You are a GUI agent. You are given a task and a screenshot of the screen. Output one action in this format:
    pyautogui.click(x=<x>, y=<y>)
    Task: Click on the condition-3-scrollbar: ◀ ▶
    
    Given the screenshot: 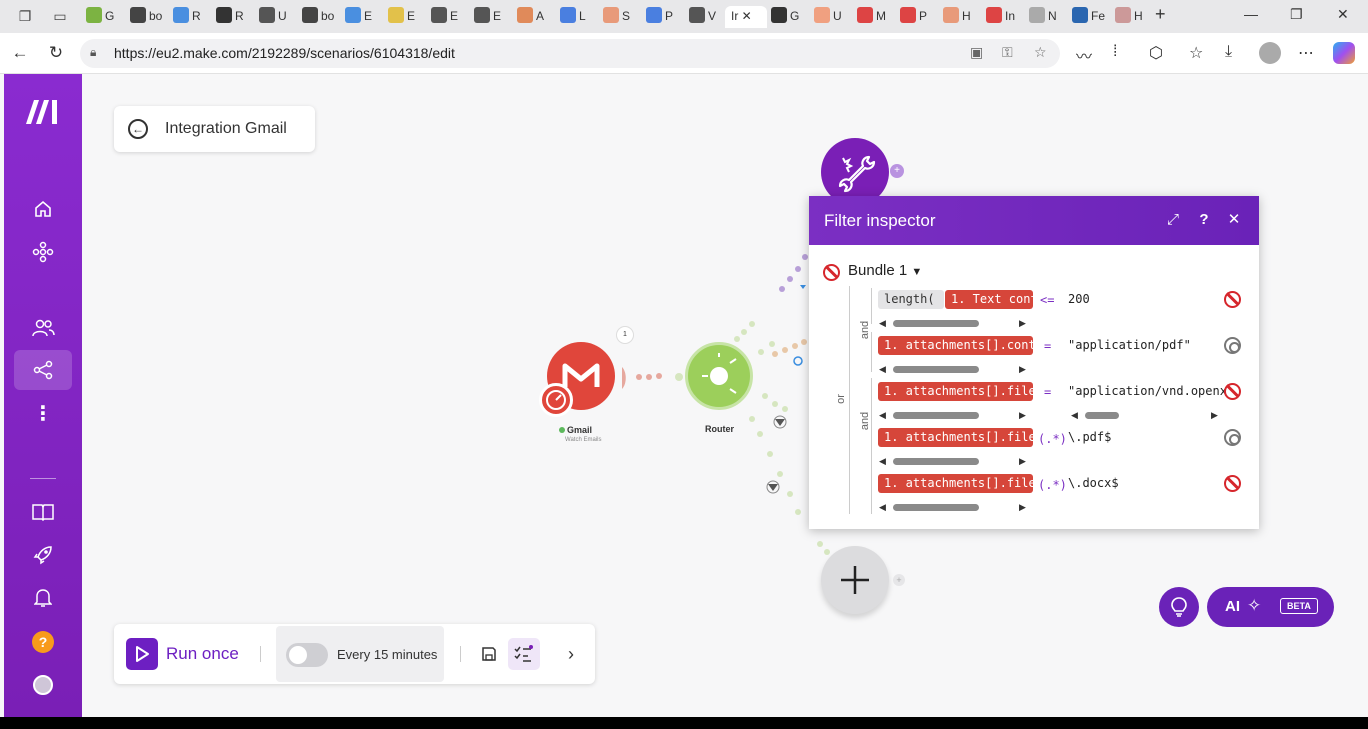 What is the action you would take?
    pyautogui.click(x=955, y=415)
    